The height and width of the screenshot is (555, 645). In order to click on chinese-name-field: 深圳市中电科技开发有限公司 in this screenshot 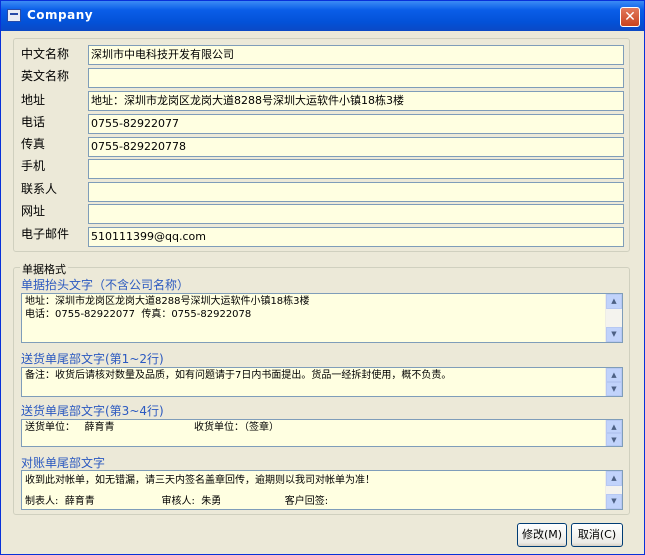, I will do `click(356, 55)`.